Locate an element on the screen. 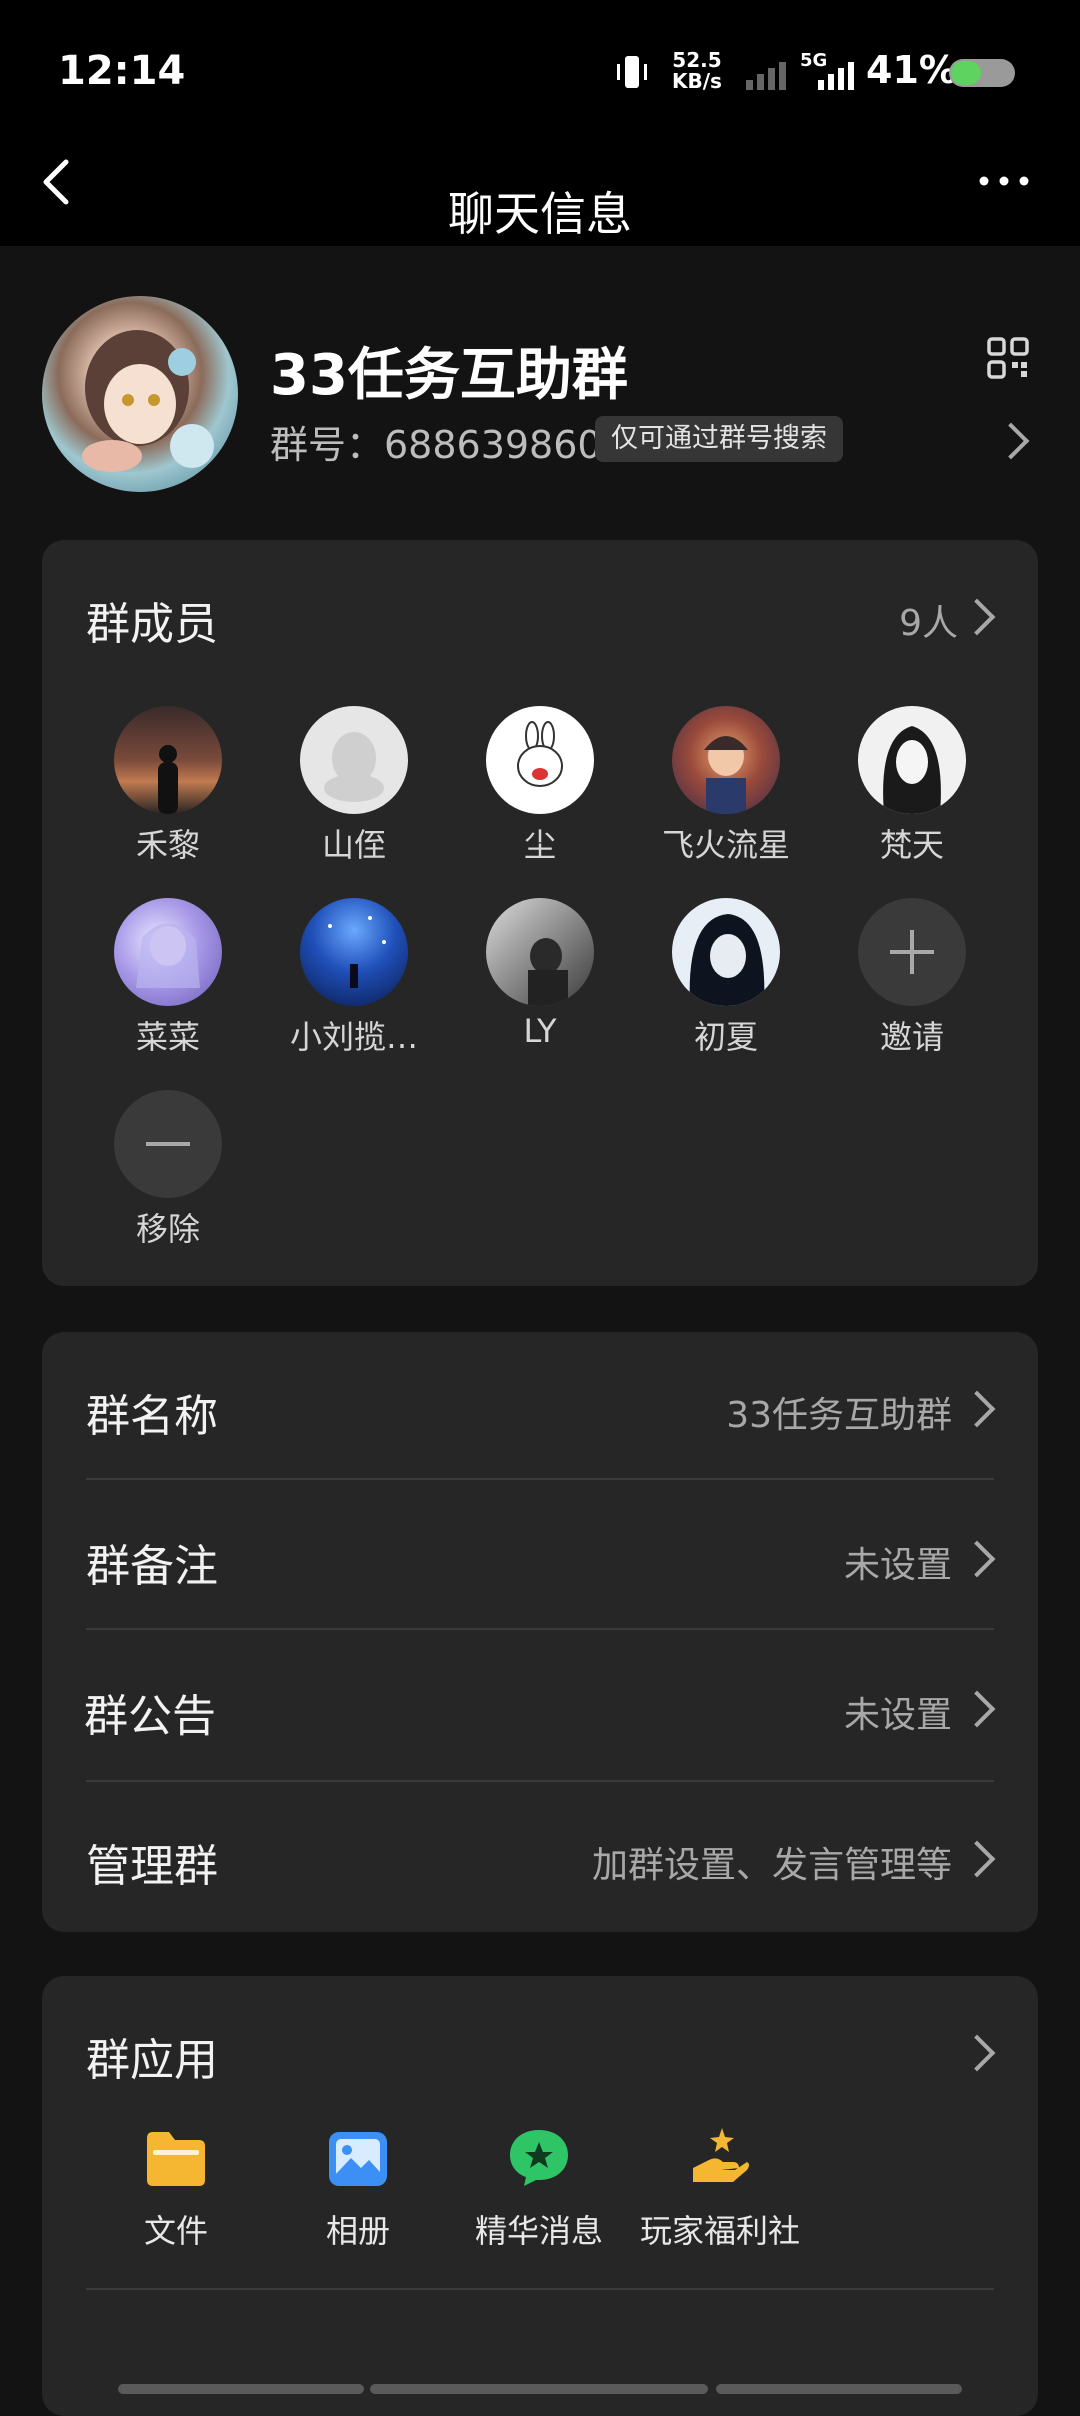 This screenshot has width=1080, height=2416. plus-icon is located at coordinates (912, 952).